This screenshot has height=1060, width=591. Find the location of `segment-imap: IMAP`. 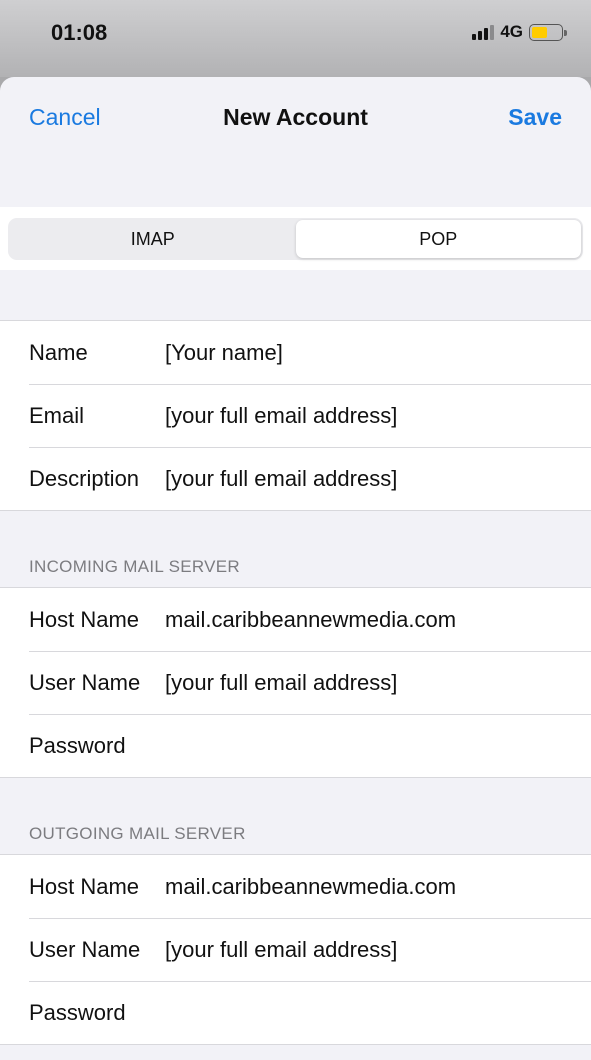

segment-imap: IMAP is located at coordinates (153, 239).